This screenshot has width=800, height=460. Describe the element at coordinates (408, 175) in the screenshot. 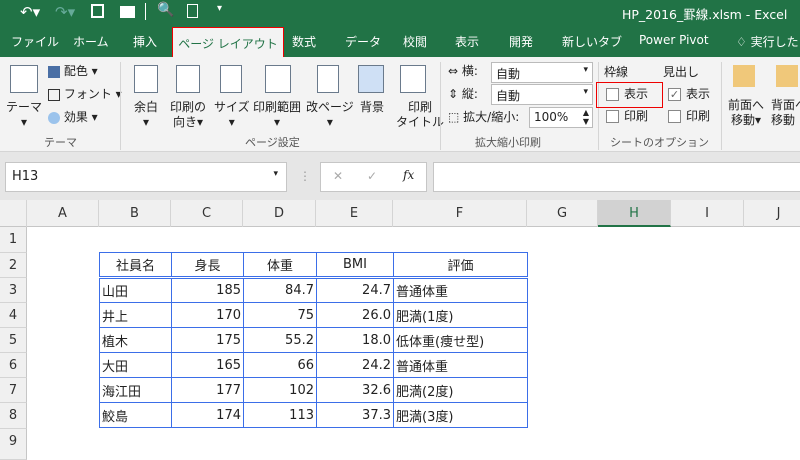

I see `insert-function-icon: fx` at that location.